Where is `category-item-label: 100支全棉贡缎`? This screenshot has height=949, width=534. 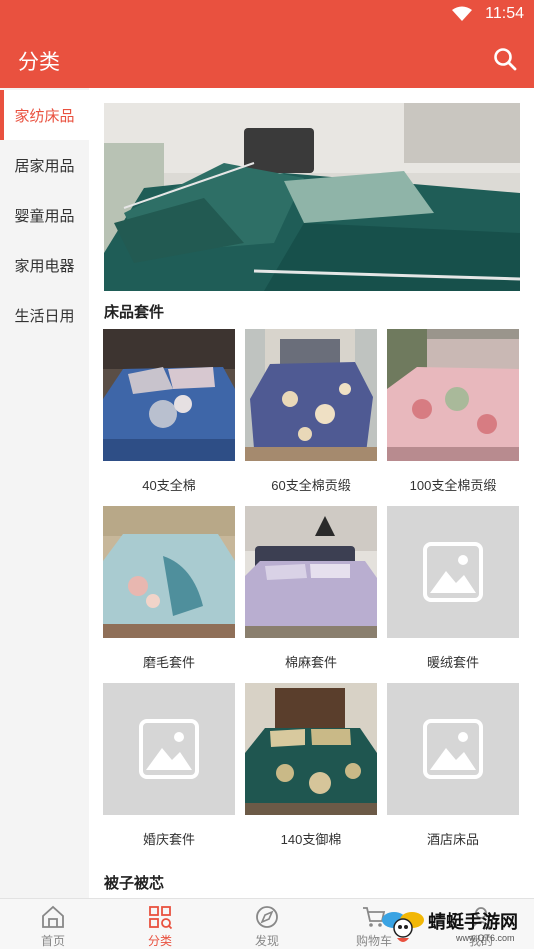
category-item-label: 100支全棉贡缎 is located at coordinates (453, 485).